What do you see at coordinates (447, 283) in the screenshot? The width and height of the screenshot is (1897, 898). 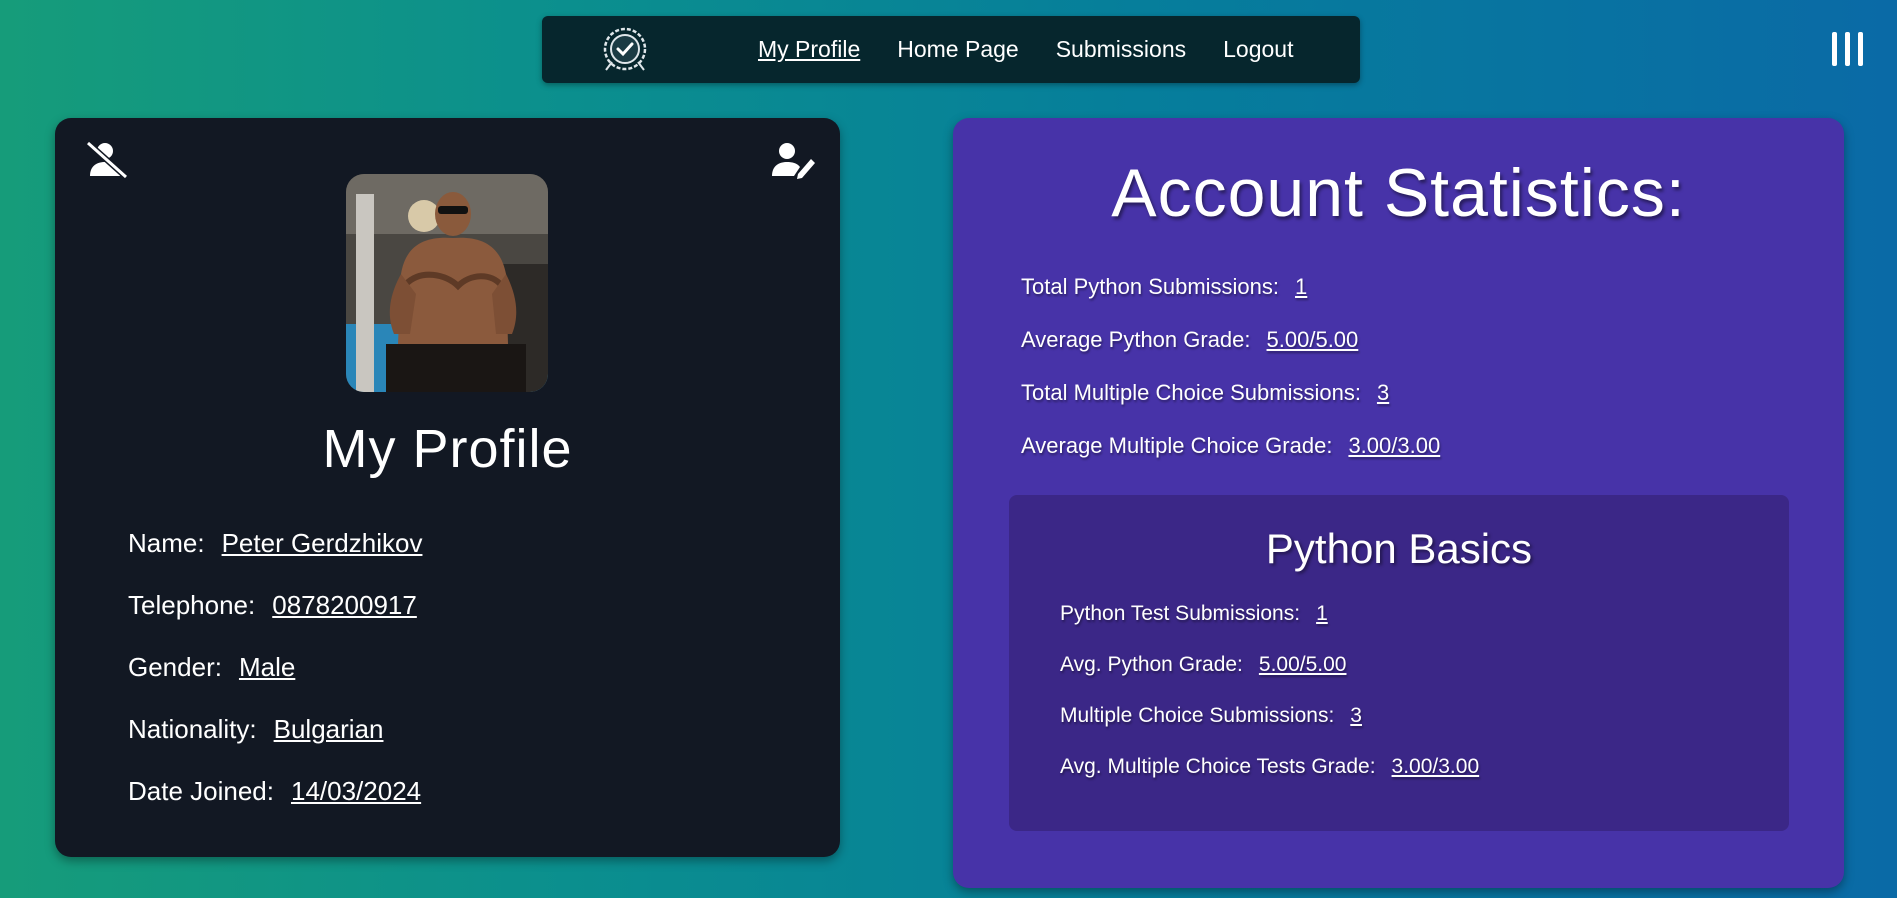 I see `avatar` at bounding box center [447, 283].